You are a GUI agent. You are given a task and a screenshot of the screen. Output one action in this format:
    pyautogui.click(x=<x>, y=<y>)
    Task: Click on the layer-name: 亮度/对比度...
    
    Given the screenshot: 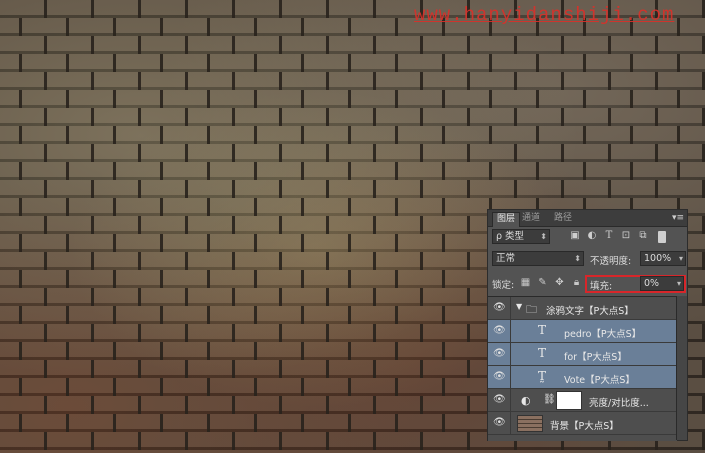 What is the action you would take?
    pyautogui.click(x=619, y=403)
    